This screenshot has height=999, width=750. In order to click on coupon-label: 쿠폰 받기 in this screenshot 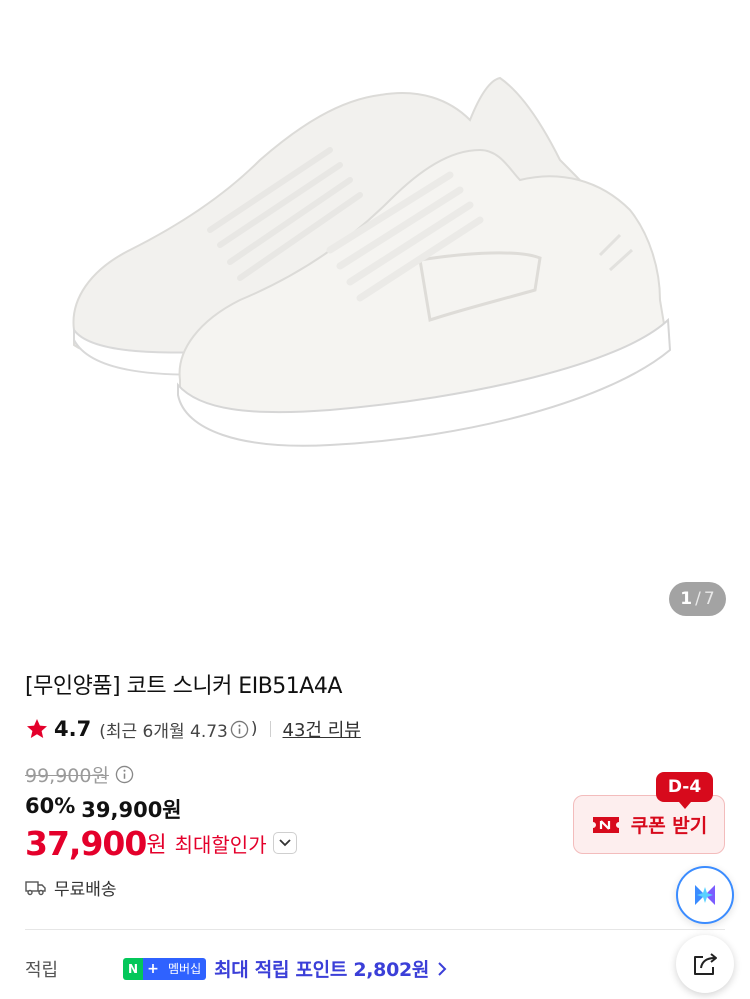, I will do `click(669, 826)`.